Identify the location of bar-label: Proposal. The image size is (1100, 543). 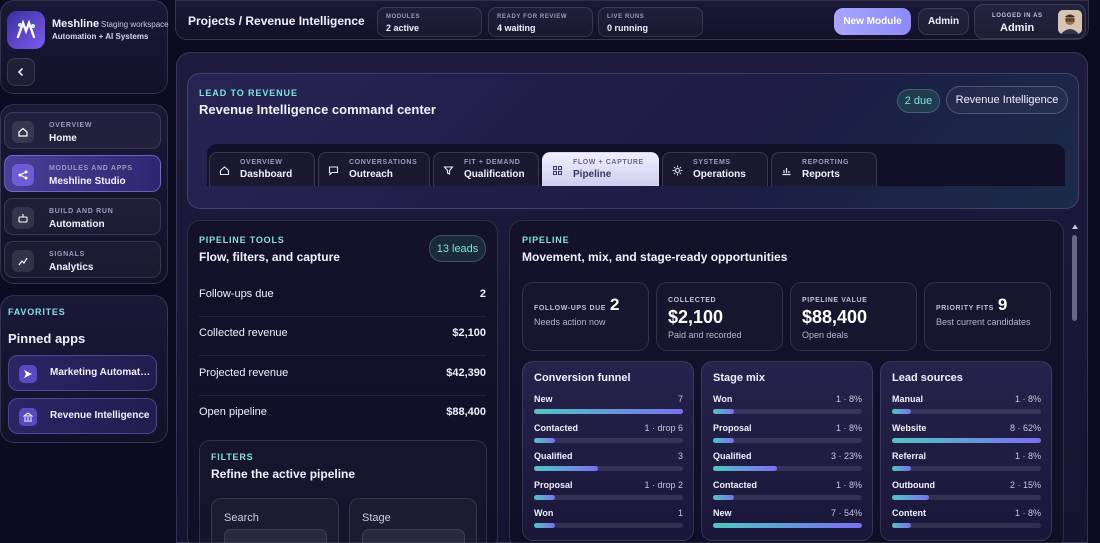
(732, 427).